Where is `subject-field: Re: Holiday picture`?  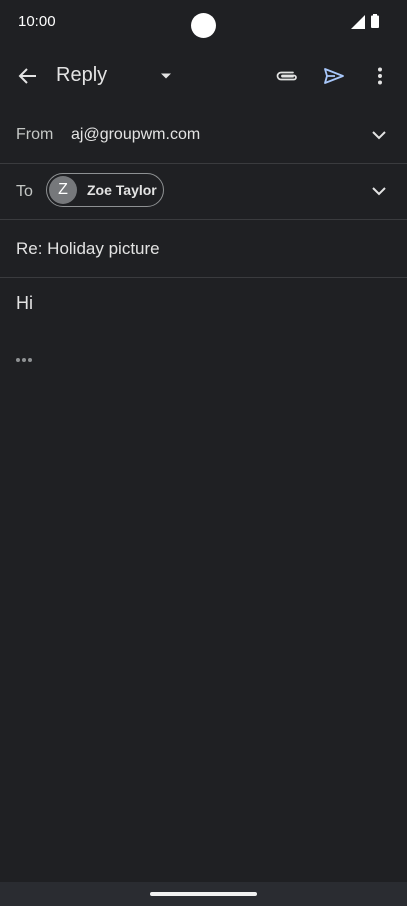 subject-field: Re: Holiday picture is located at coordinates (88, 249).